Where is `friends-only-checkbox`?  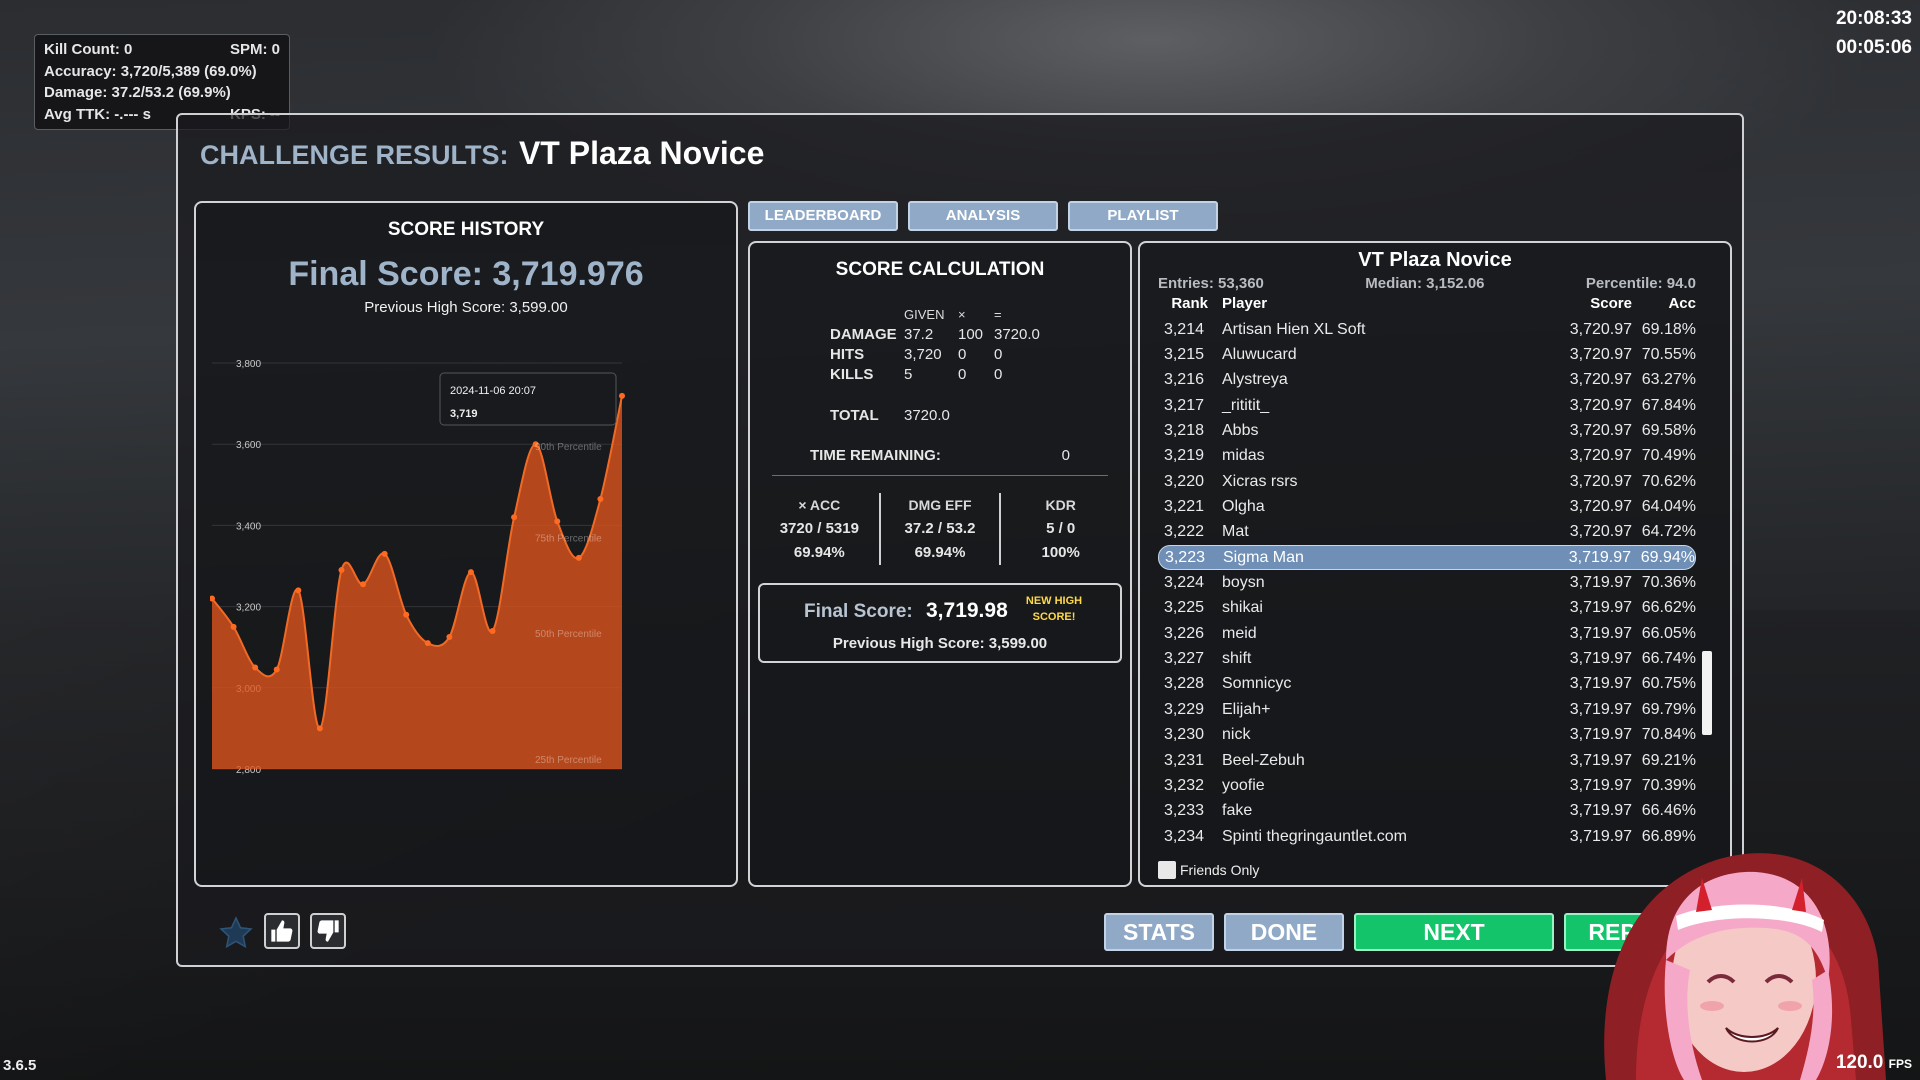 friends-only-checkbox is located at coordinates (1167, 870).